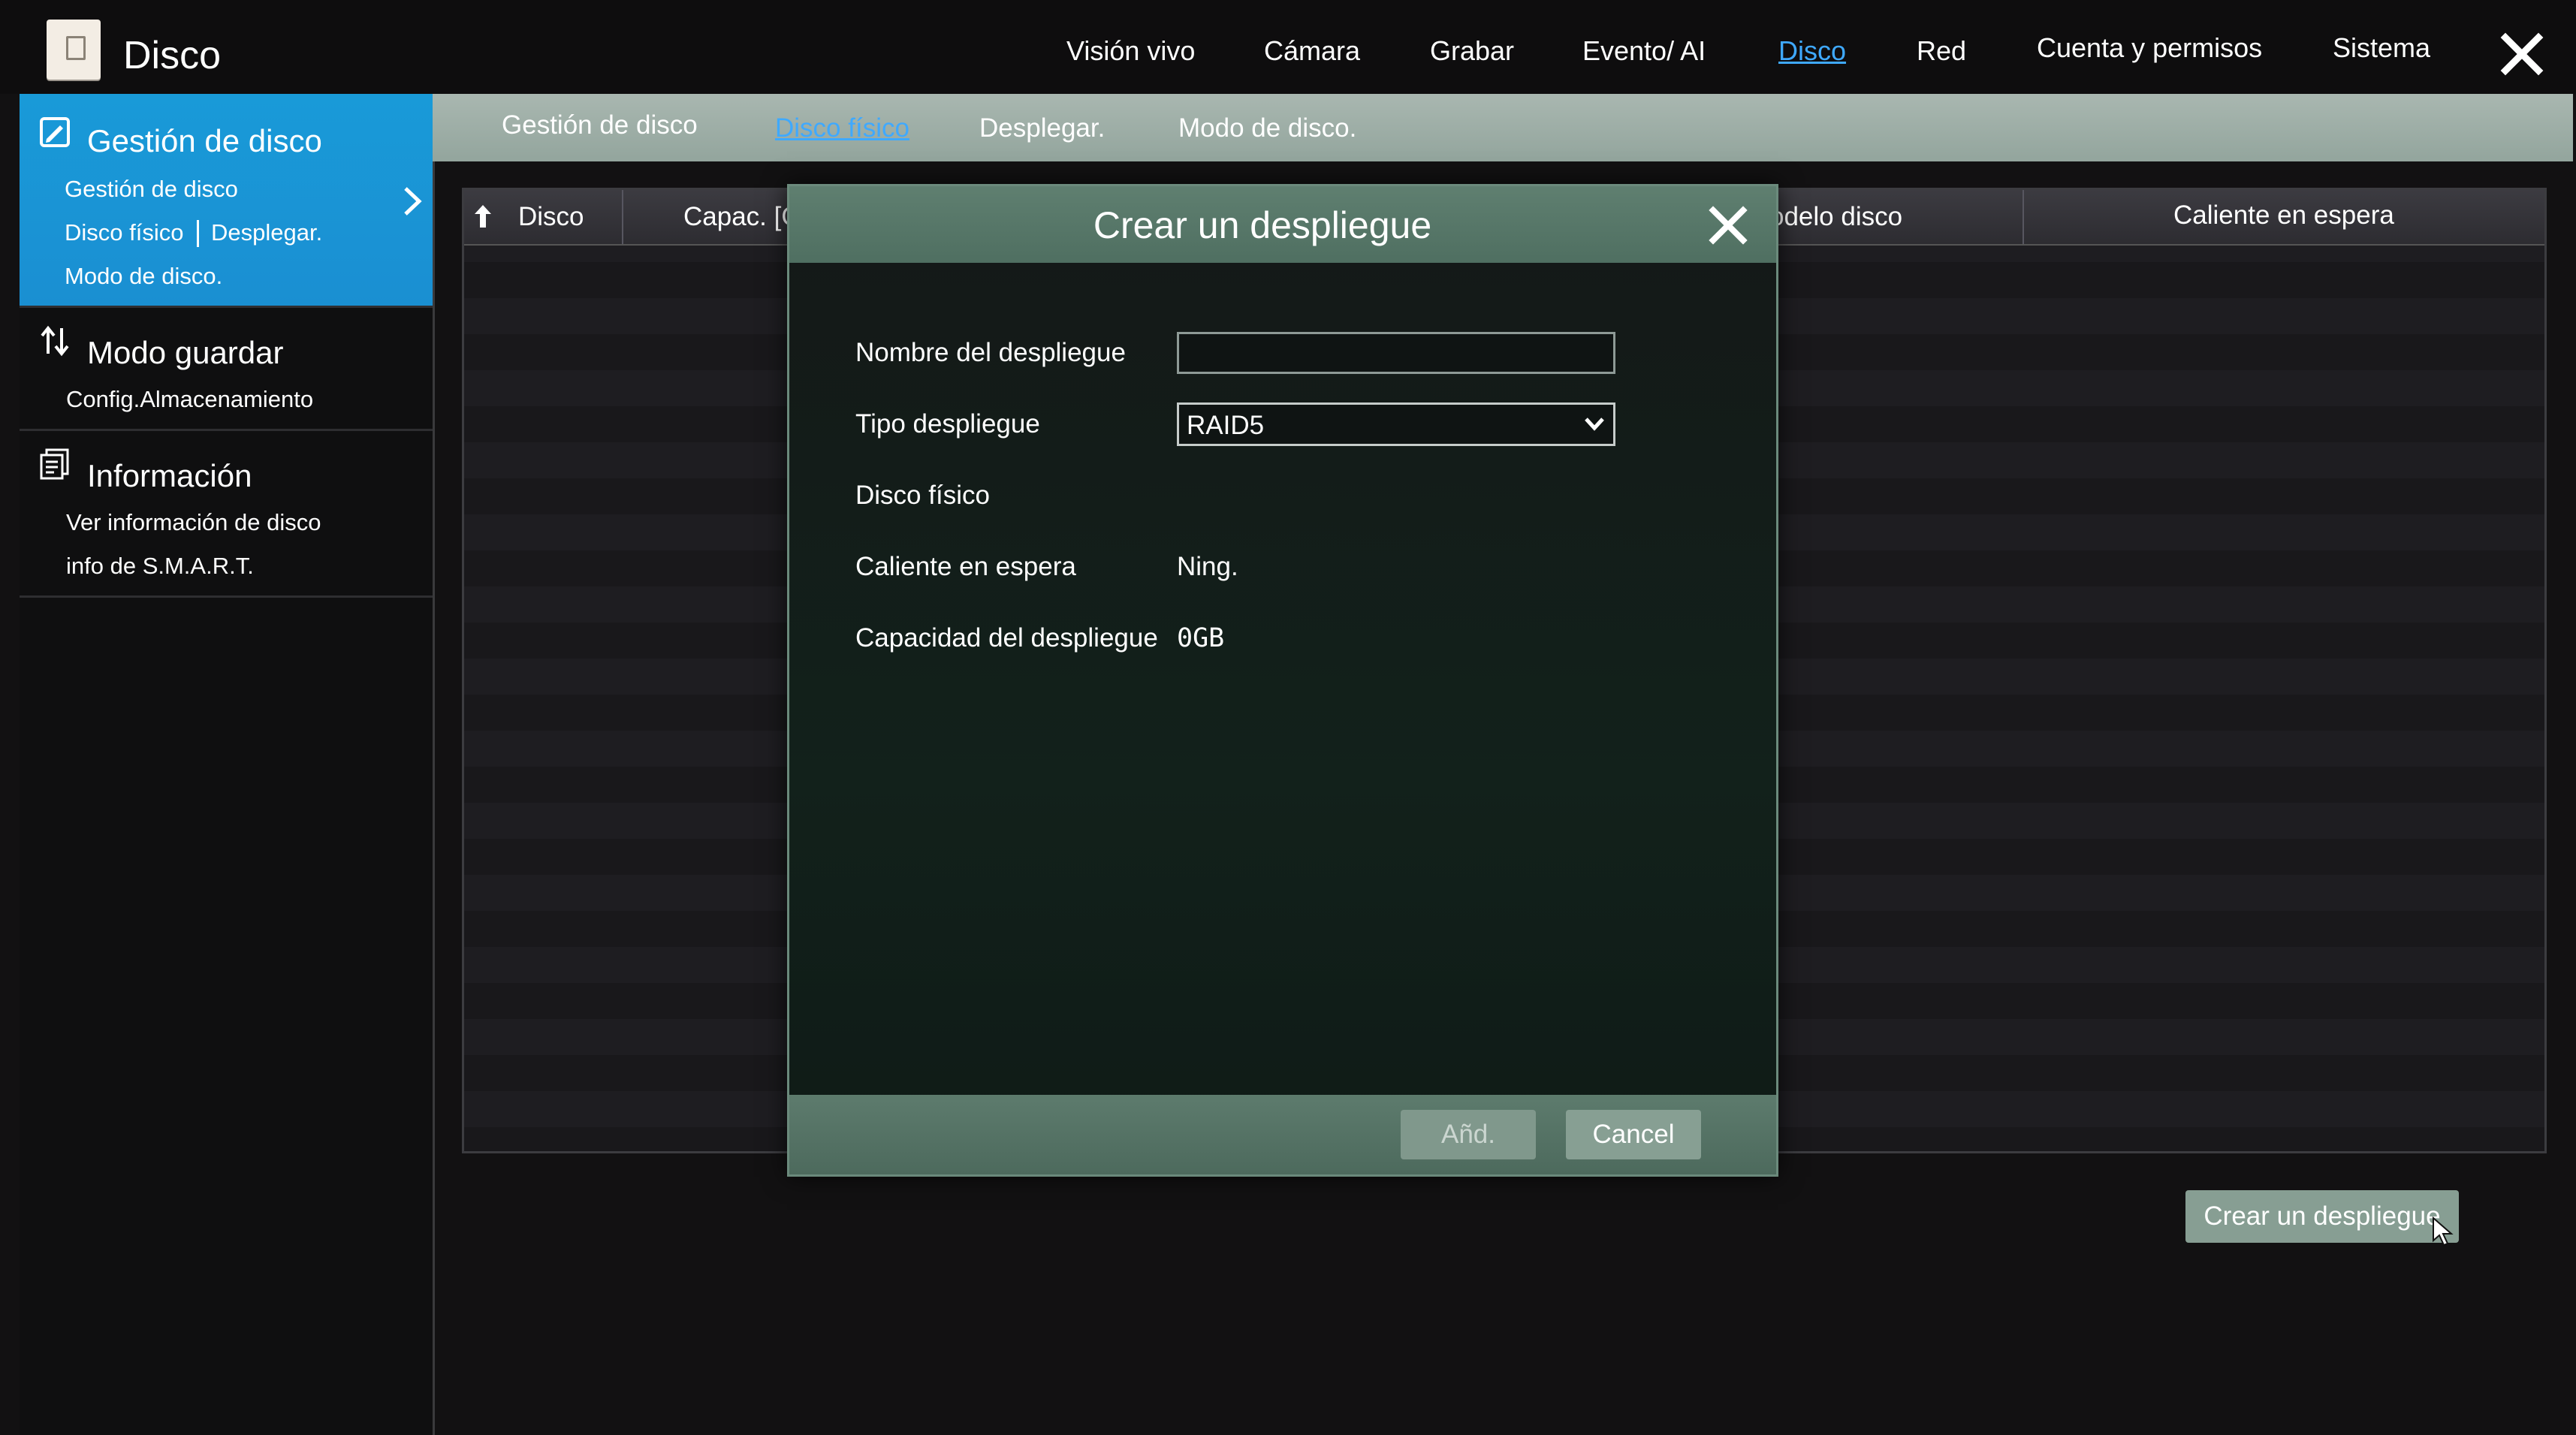 This screenshot has height=1435, width=2576. I want to click on deployment-capacity-value: 0GB, so click(1201, 638).